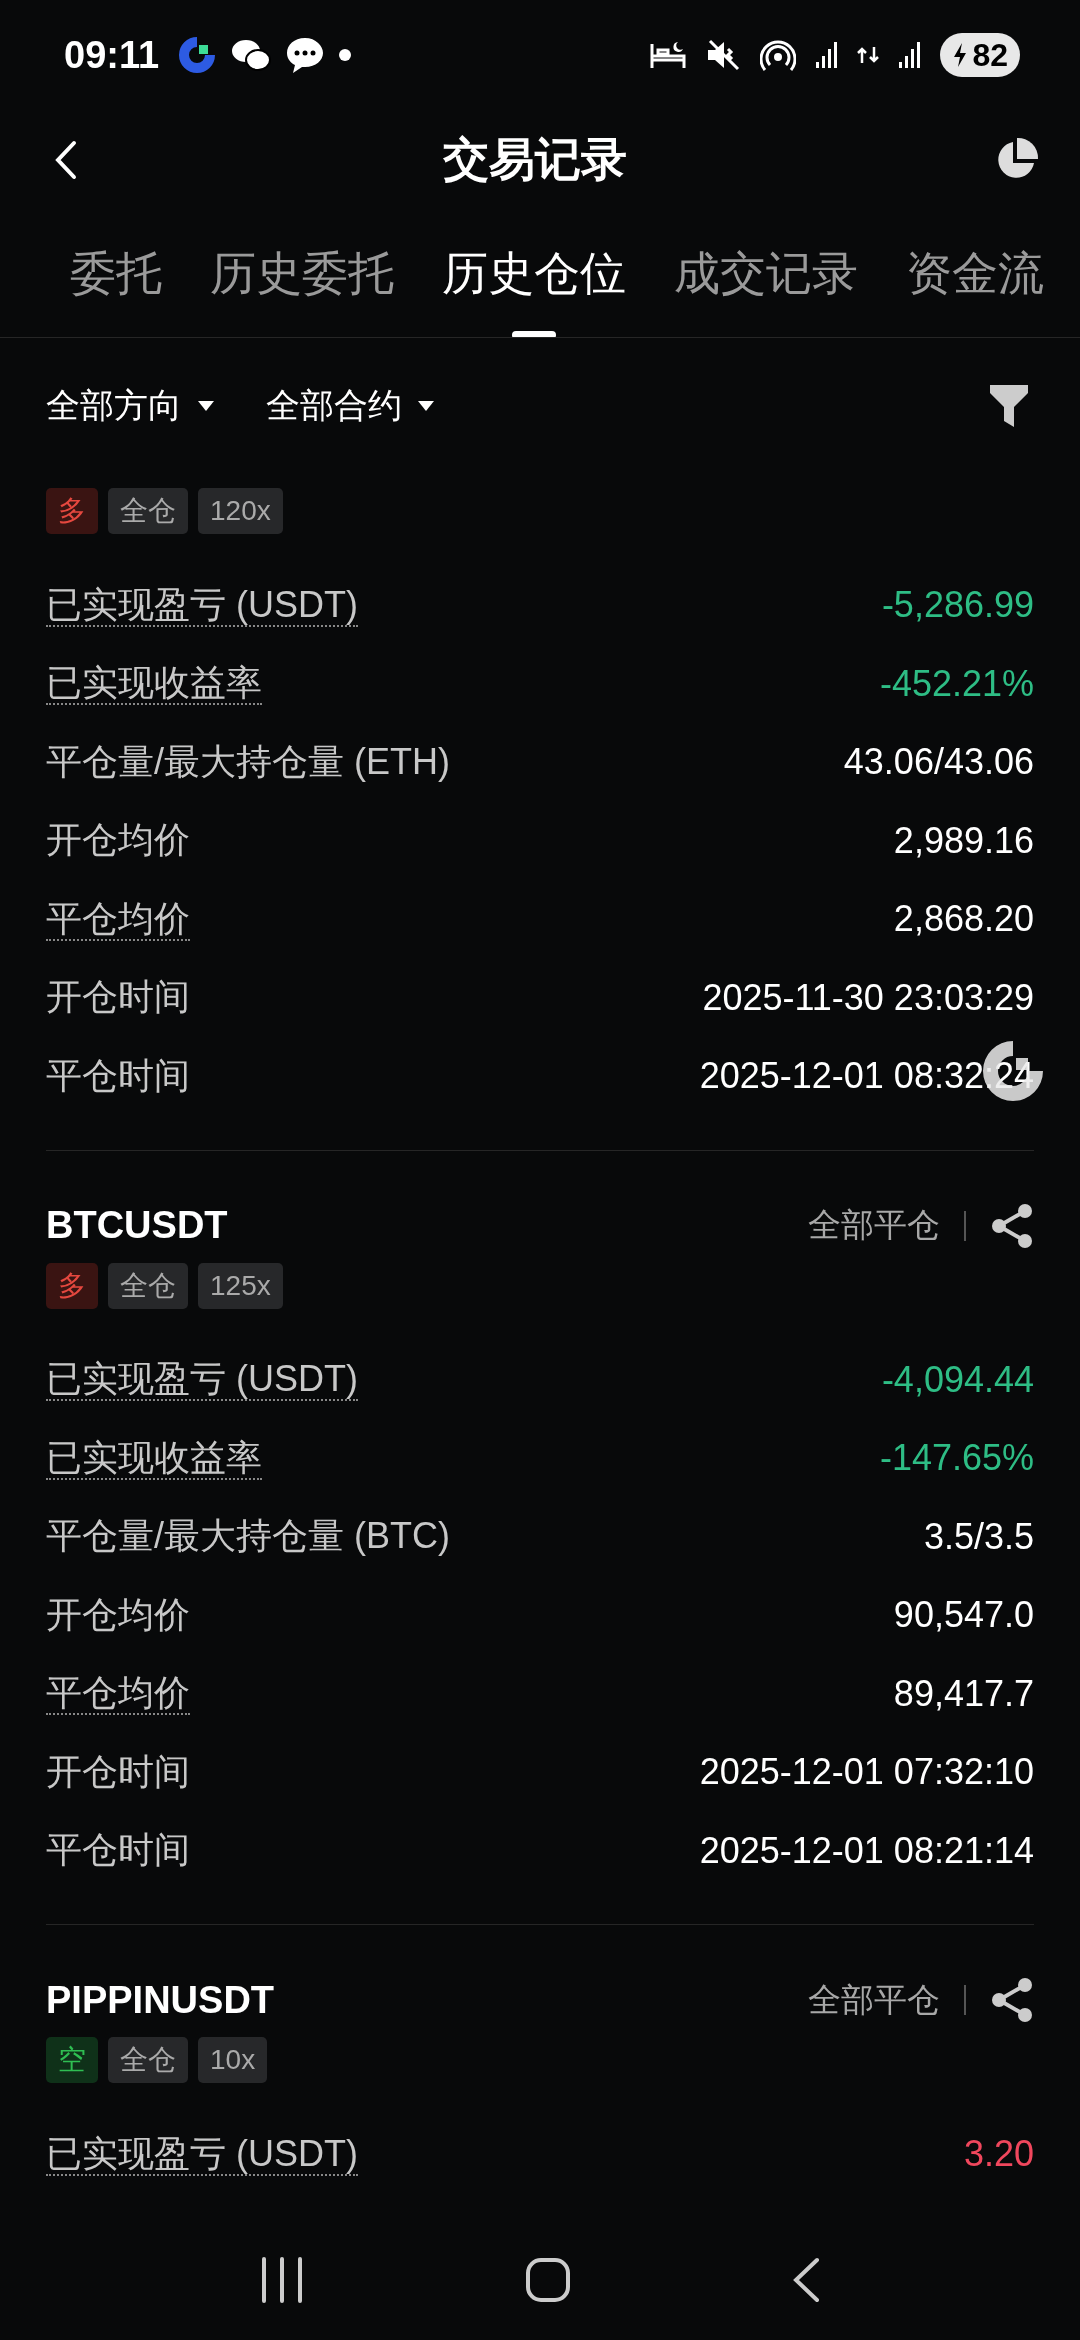 The height and width of the screenshot is (2340, 1080). What do you see at coordinates (130, 405) in the screenshot?
I see `dropdown: 全部方向` at bounding box center [130, 405].